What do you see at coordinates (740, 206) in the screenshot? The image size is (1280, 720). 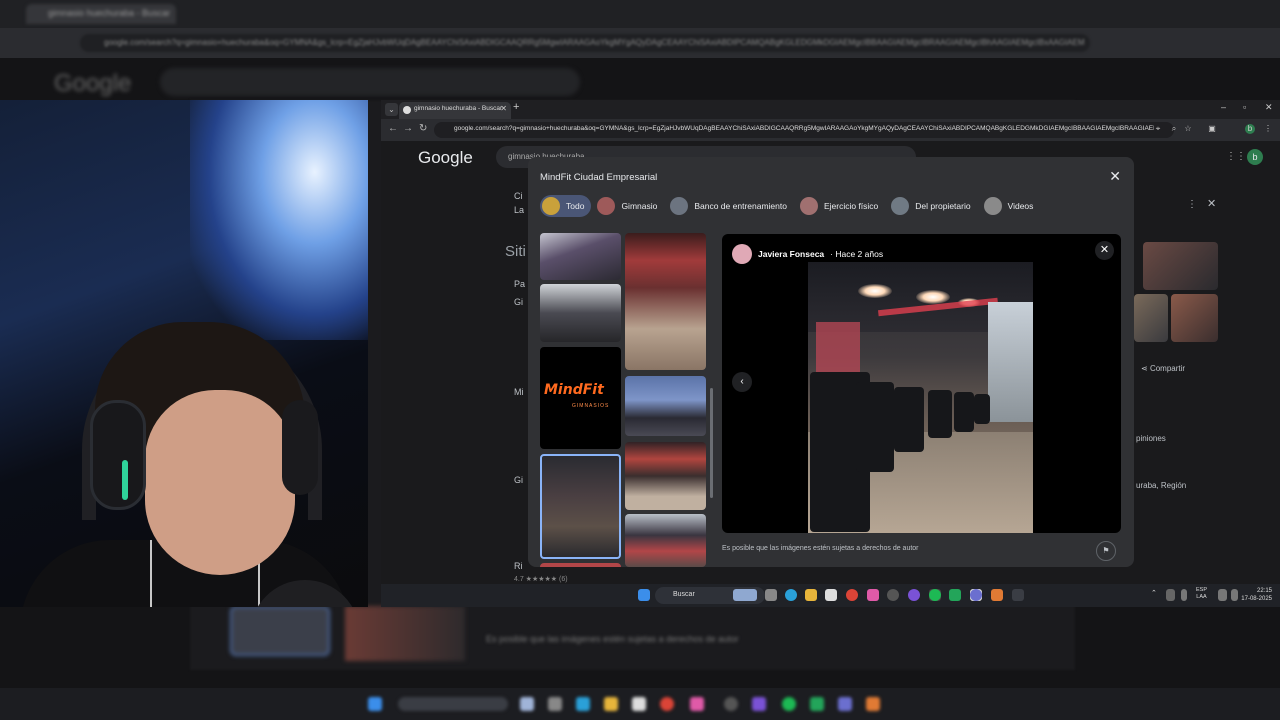 I see `chip-label: Banco de entrenamiento` at bounding box center [740, 206].